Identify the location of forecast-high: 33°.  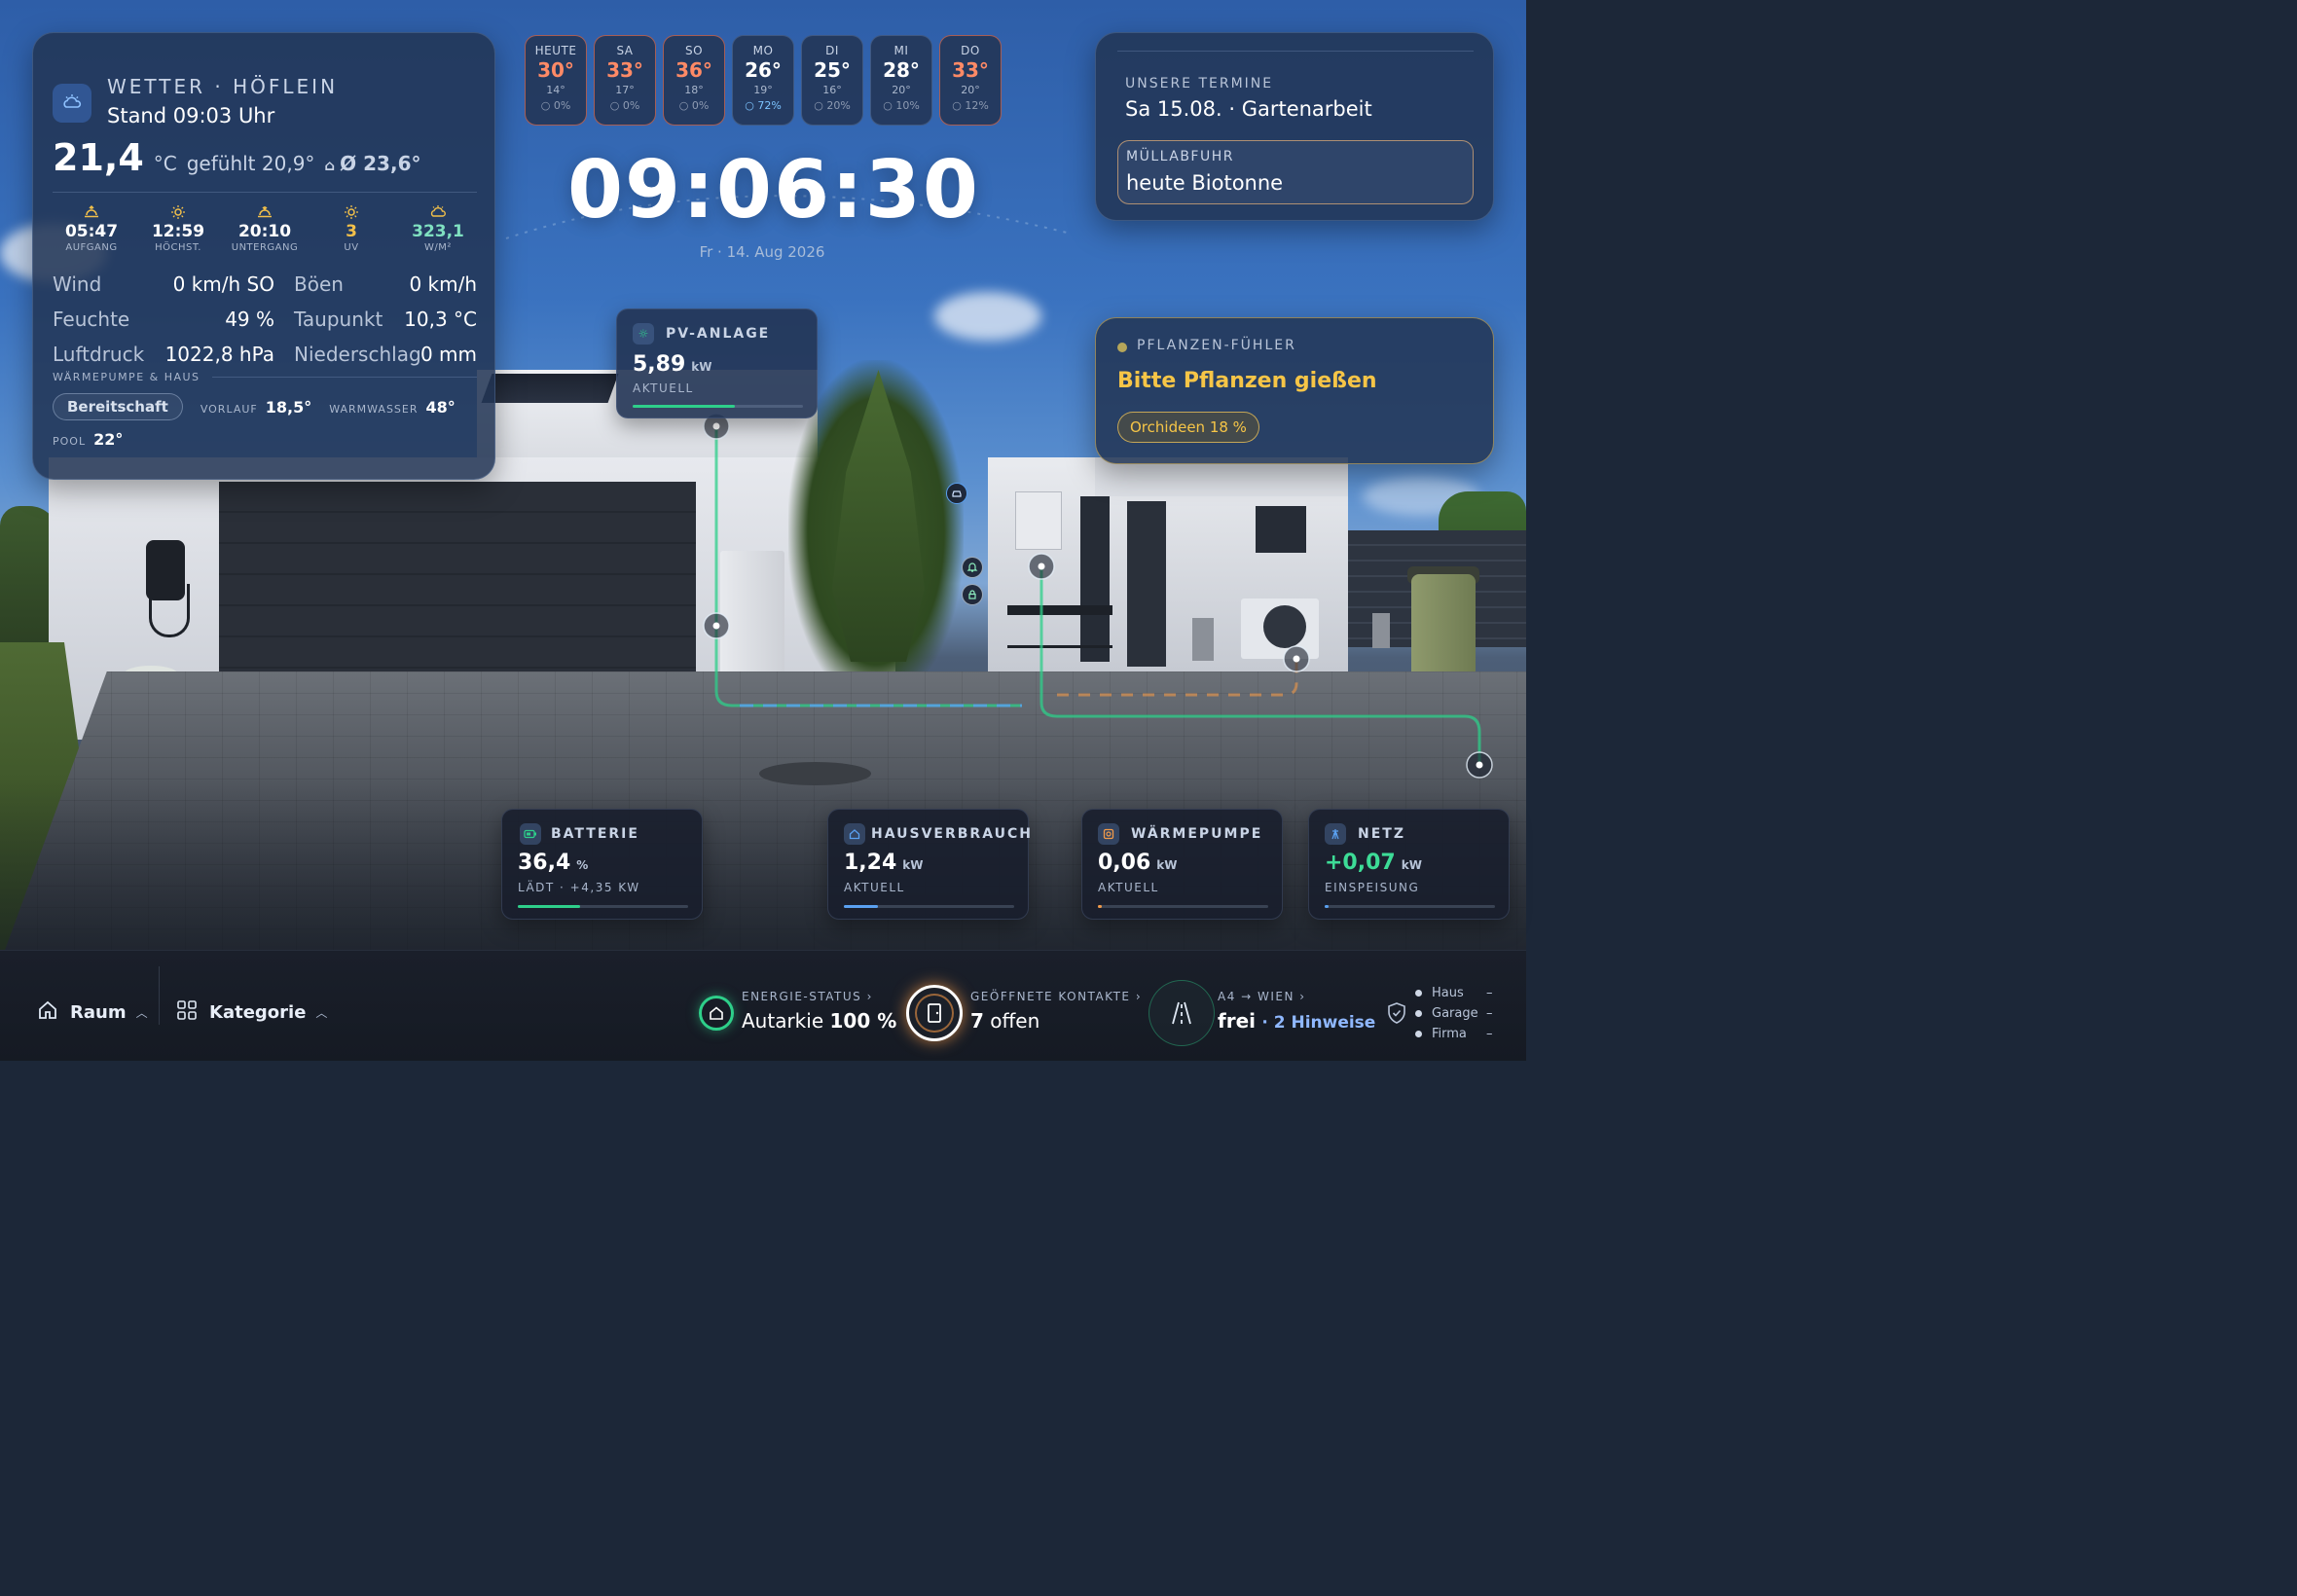
(970, 70).